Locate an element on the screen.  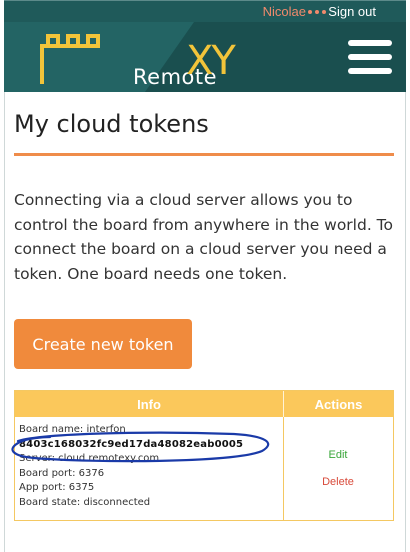
server-address: Server: cloud.remotexy.com is located at coordinates (89, 459).